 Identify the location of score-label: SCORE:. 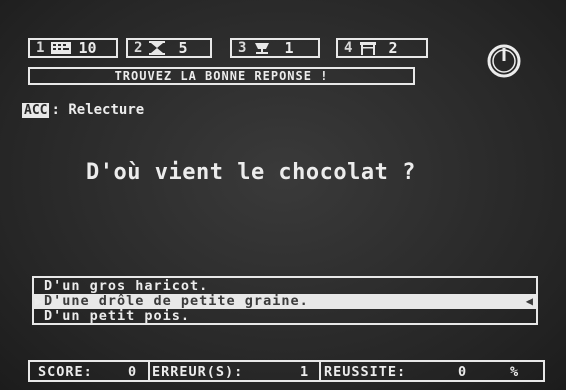
(65, 372).